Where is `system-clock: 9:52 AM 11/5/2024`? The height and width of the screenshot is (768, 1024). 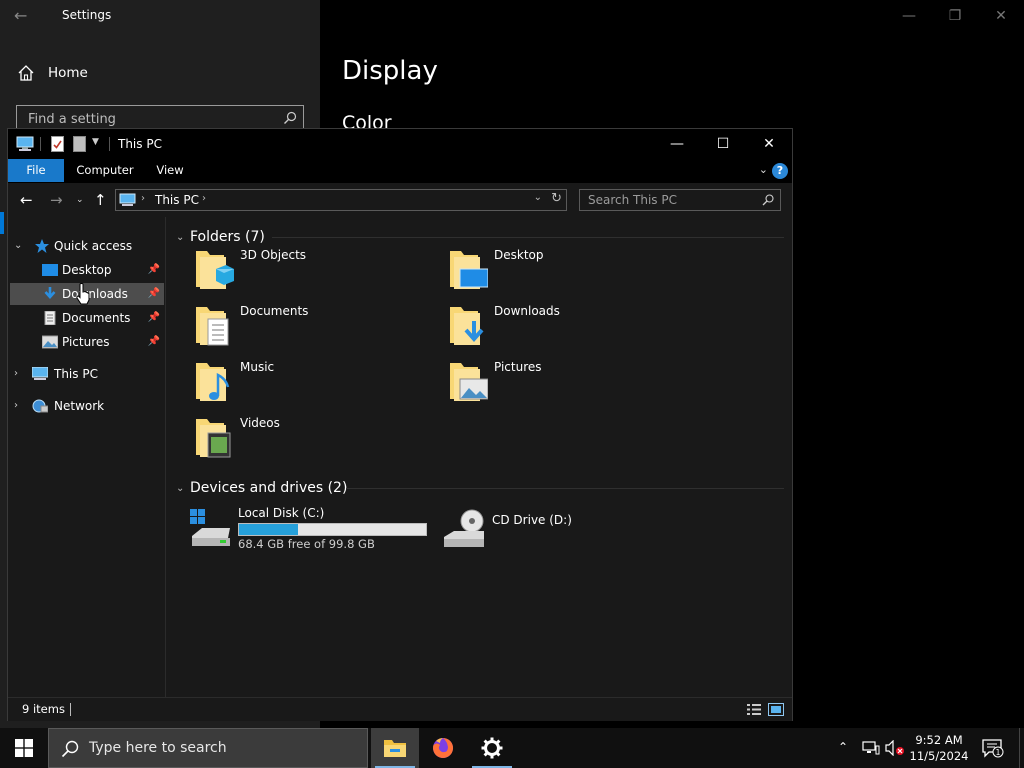
system-clock: 9:52 AM 11/5/2024 is located at coordinates (939, 748).